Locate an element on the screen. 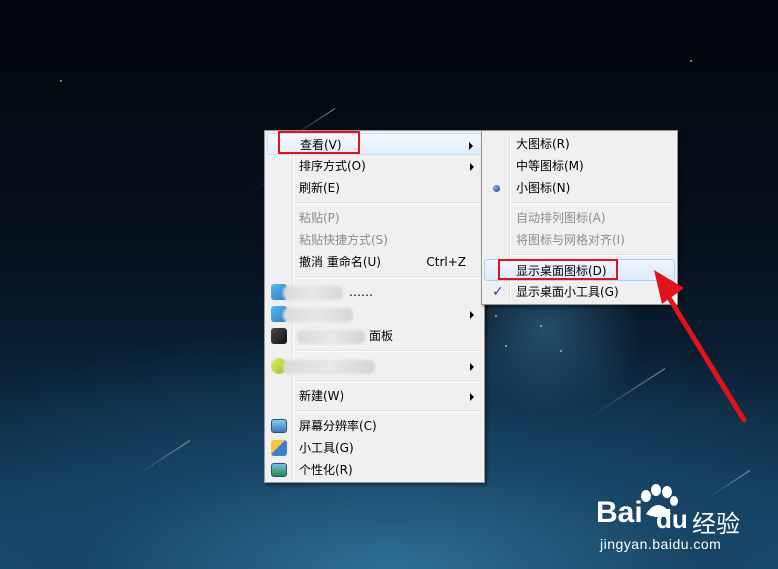  menu-item-sort-by: 排序方式(O) is located at coordinates (374, 166).